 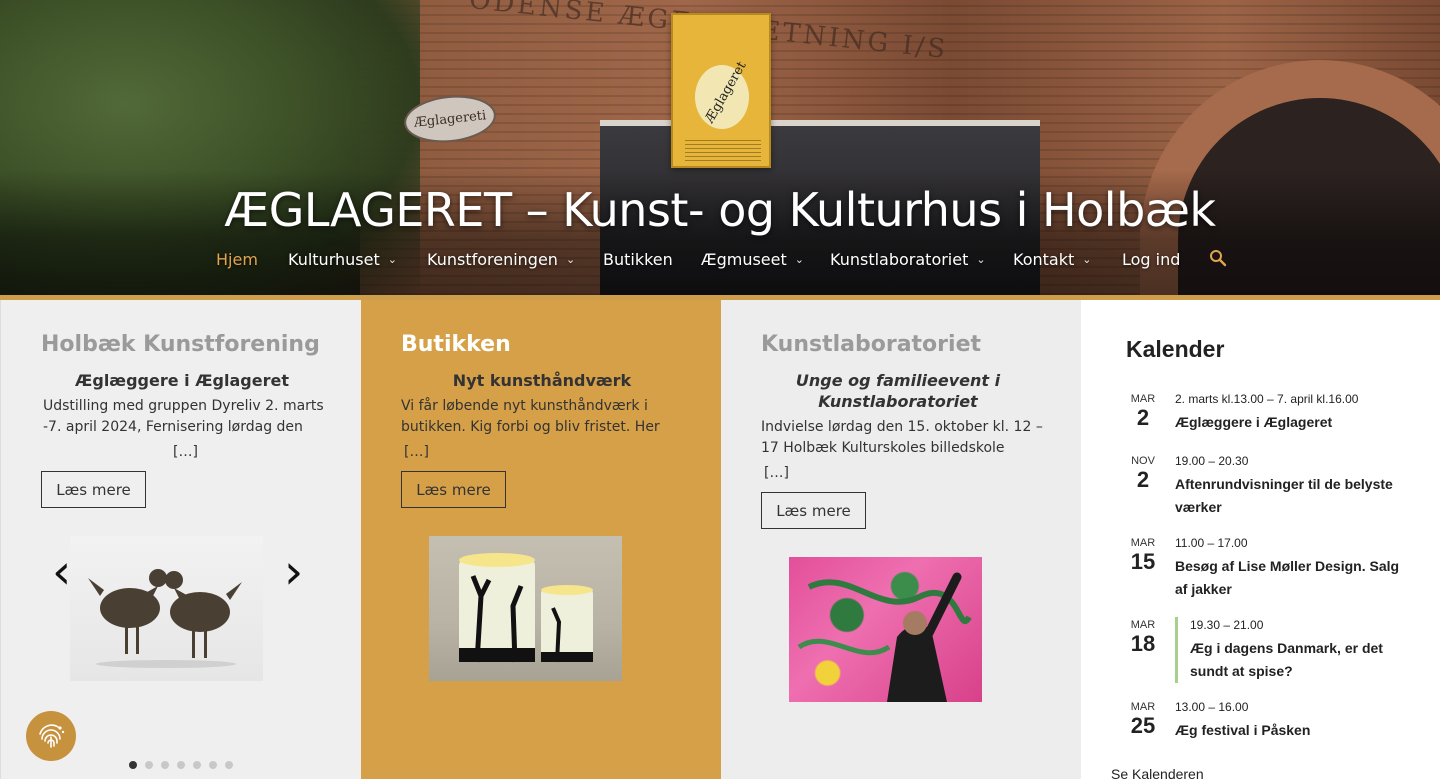 I want to click on nav-label: Ægmuseet, so click(x=744, y=259).